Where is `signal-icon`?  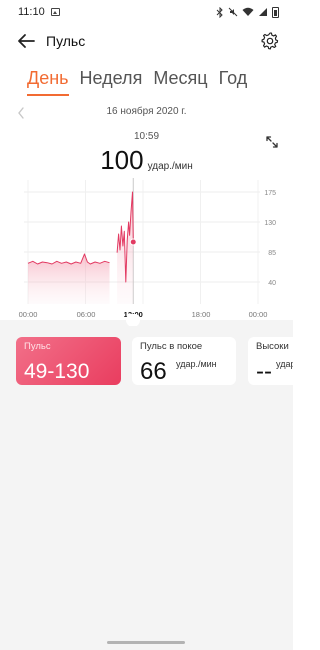
signal-icon is located at coordinates (263, 12).